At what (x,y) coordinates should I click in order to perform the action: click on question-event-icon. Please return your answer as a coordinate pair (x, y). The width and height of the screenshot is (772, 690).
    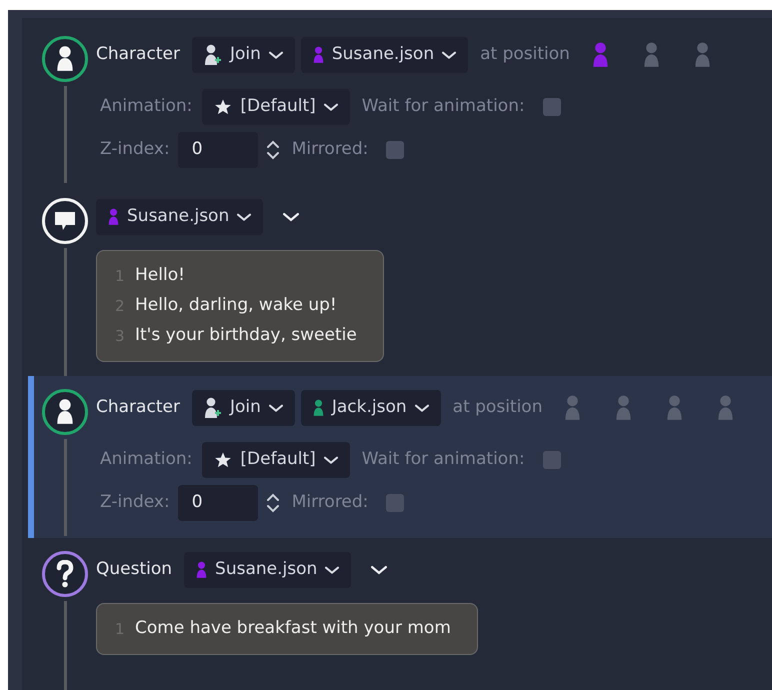
    Looking at the image, I should click on (65, 574).